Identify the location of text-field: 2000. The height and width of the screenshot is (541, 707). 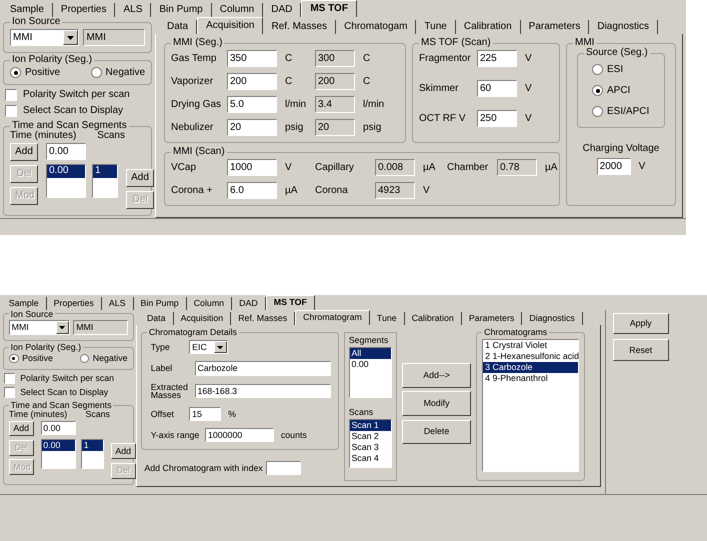
(613, 166).